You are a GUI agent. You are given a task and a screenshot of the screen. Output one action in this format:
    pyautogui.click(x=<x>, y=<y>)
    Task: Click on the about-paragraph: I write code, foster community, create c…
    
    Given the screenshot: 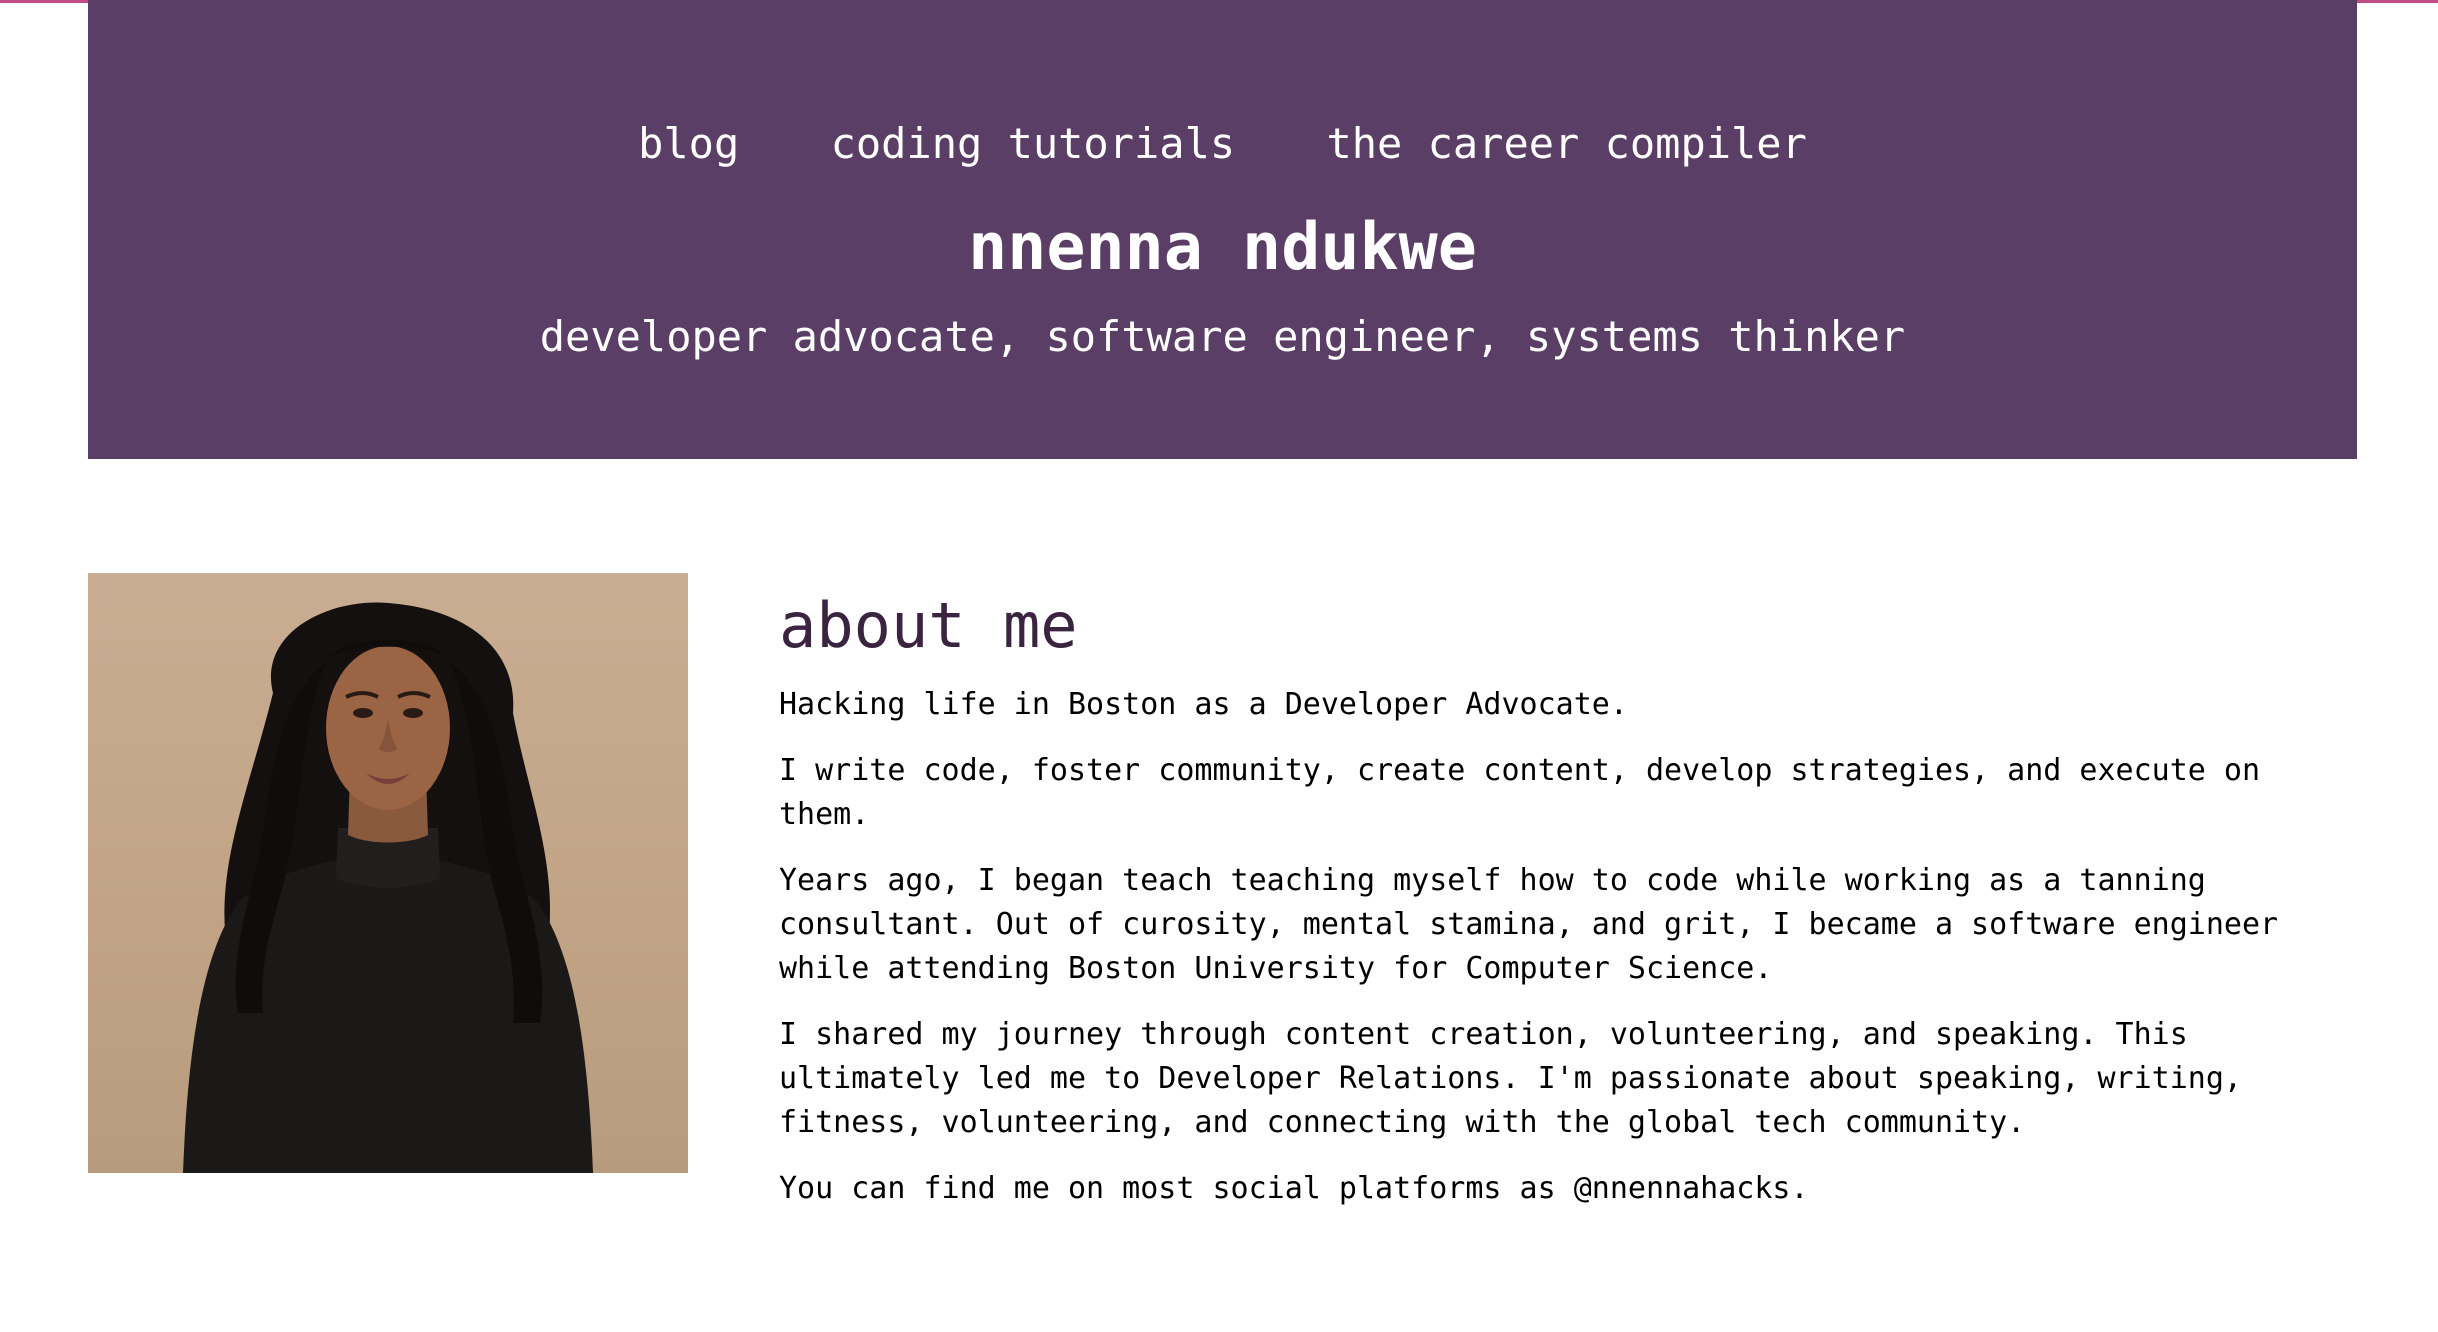 What is the action you would take?
    pyautogui.click(x=1520, y=792)
    